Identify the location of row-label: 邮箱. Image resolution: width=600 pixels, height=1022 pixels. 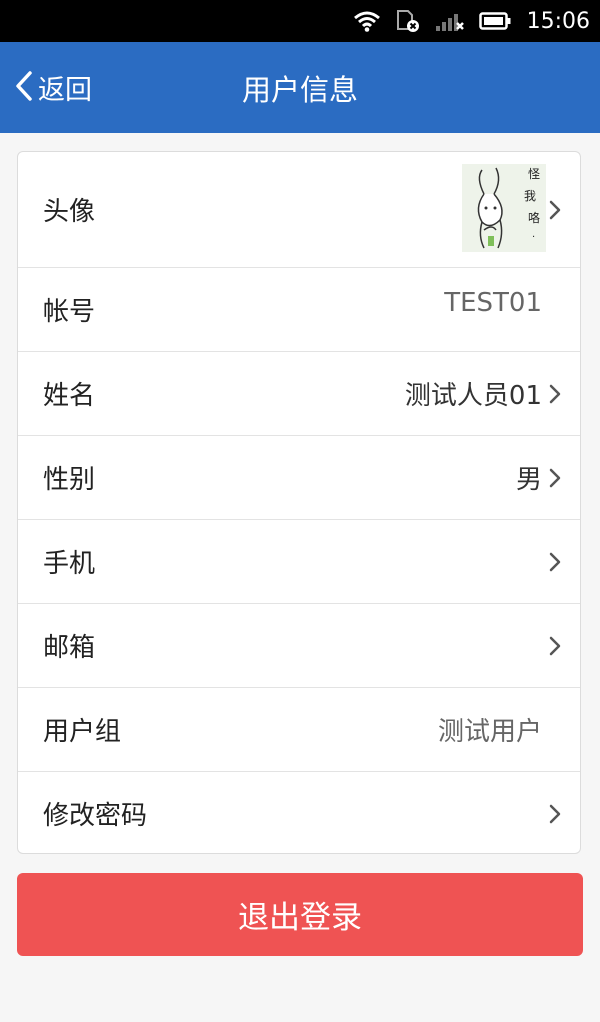
(69, 648).